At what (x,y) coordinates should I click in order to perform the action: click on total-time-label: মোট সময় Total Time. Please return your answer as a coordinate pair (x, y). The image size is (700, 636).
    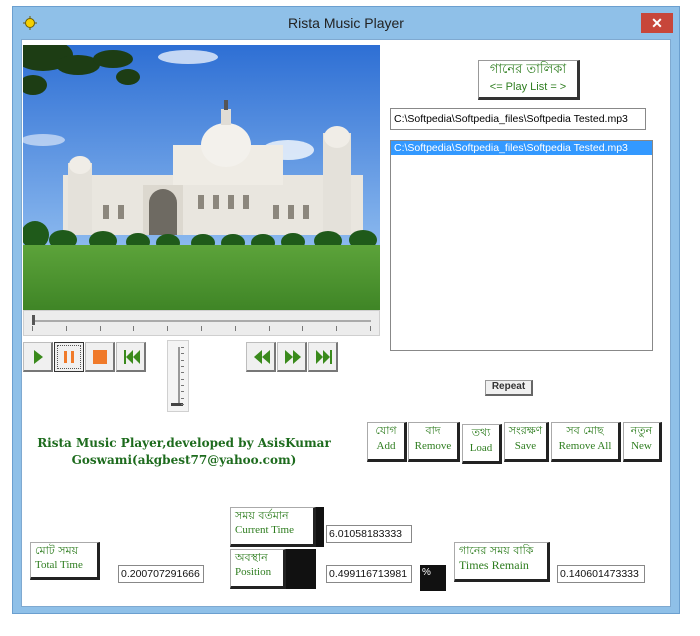
    Looking at the image, I should click on (65, 561).